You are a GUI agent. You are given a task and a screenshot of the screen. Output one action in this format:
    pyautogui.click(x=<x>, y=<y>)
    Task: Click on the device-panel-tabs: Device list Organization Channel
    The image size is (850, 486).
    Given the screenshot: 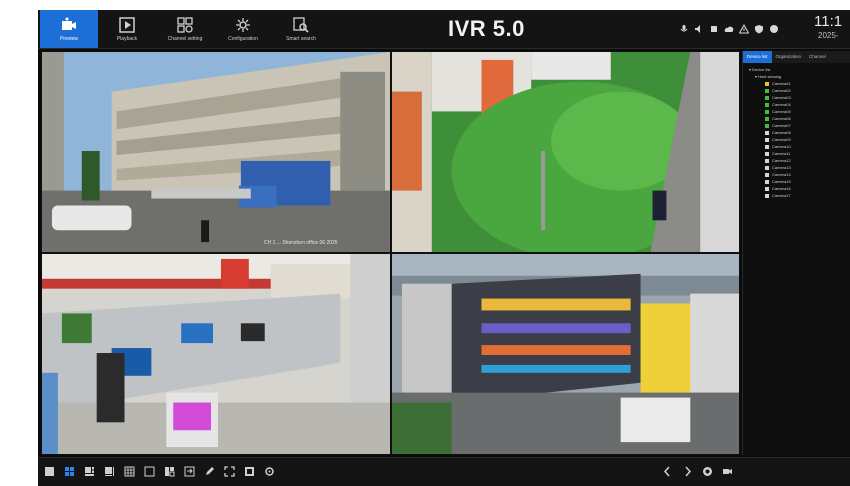 What is the action you would take?
    pyautogui.click(x=796, y=57)
    